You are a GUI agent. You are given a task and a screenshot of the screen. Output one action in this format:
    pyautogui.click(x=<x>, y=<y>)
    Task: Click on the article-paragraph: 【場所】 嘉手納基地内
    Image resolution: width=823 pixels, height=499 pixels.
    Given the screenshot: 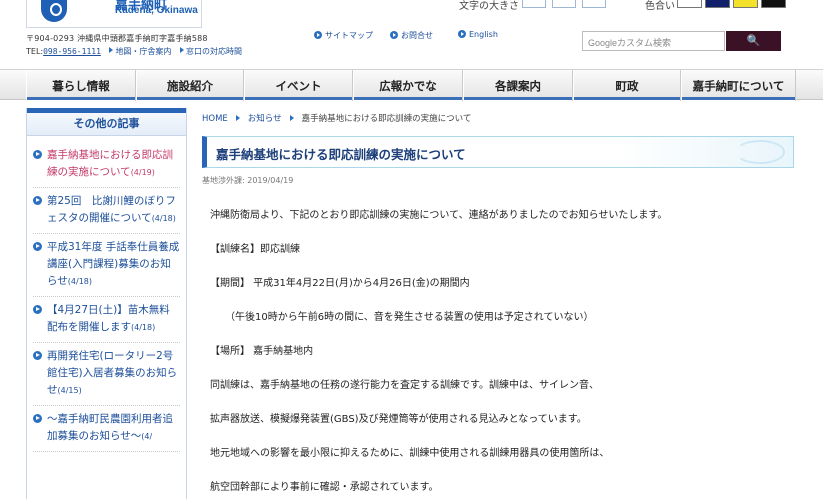 What is the action you would take?
    pyautogui.click(x=262, y=351)
    